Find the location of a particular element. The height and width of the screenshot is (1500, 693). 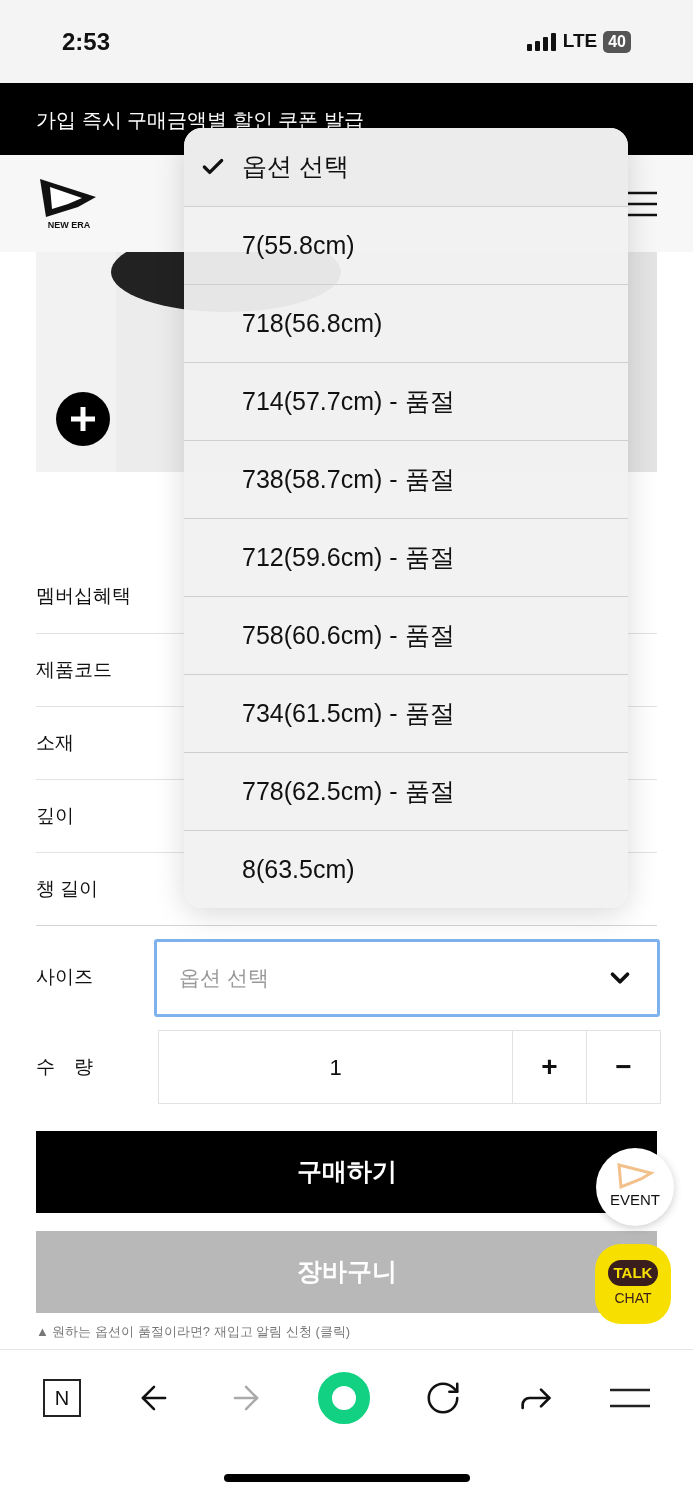

restock-link: ▲ 원하는 옵션이 품절이라면? 재입고 알림 신청 (클릭) is located at coordinates (193, 1331).